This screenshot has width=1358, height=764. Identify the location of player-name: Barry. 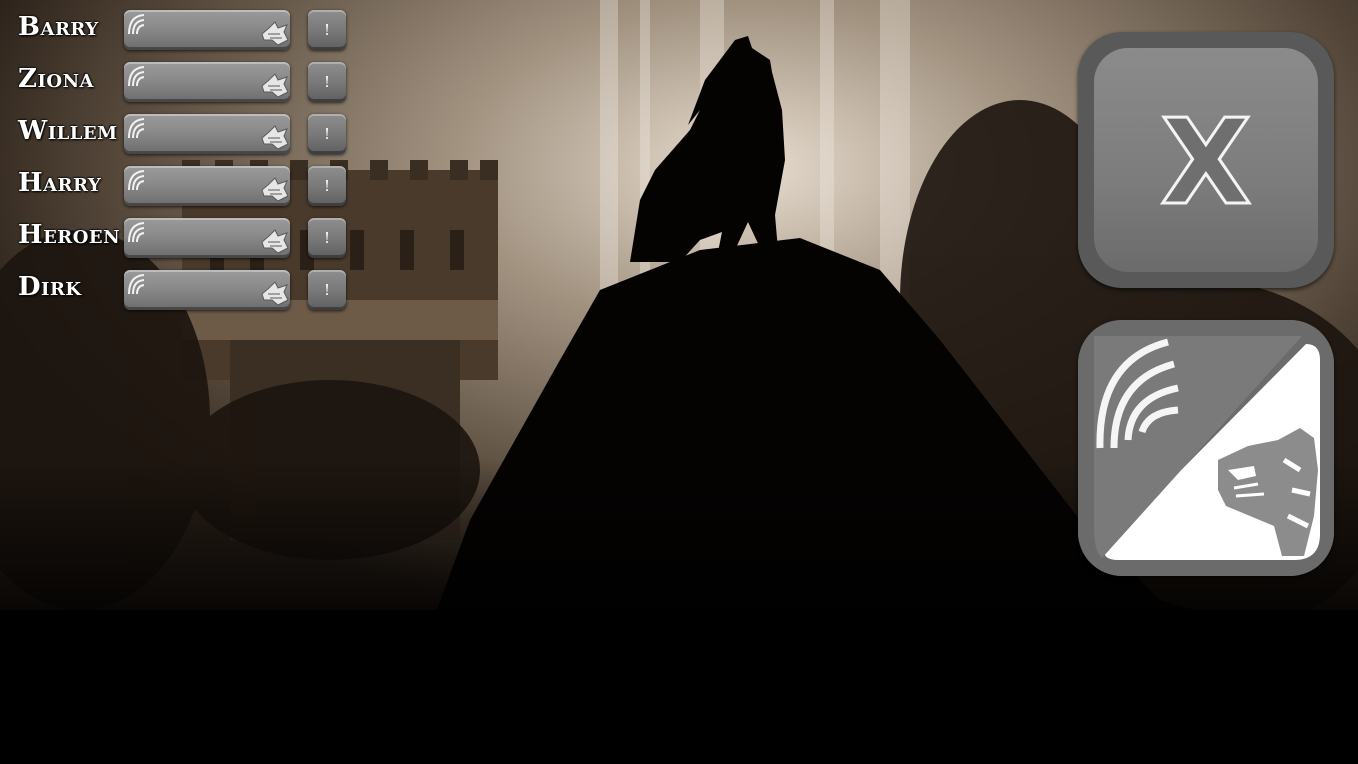
(58, 27).